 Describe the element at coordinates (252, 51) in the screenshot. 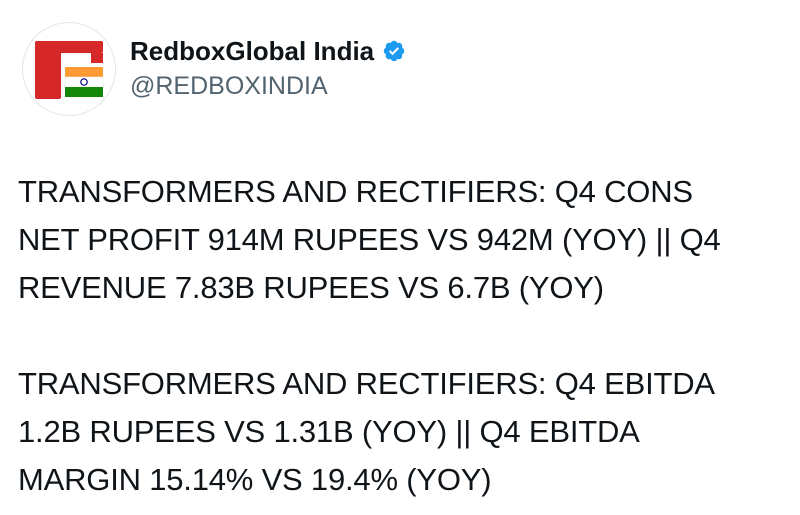

I see `display-name: RedboxGlobal India` at that location.